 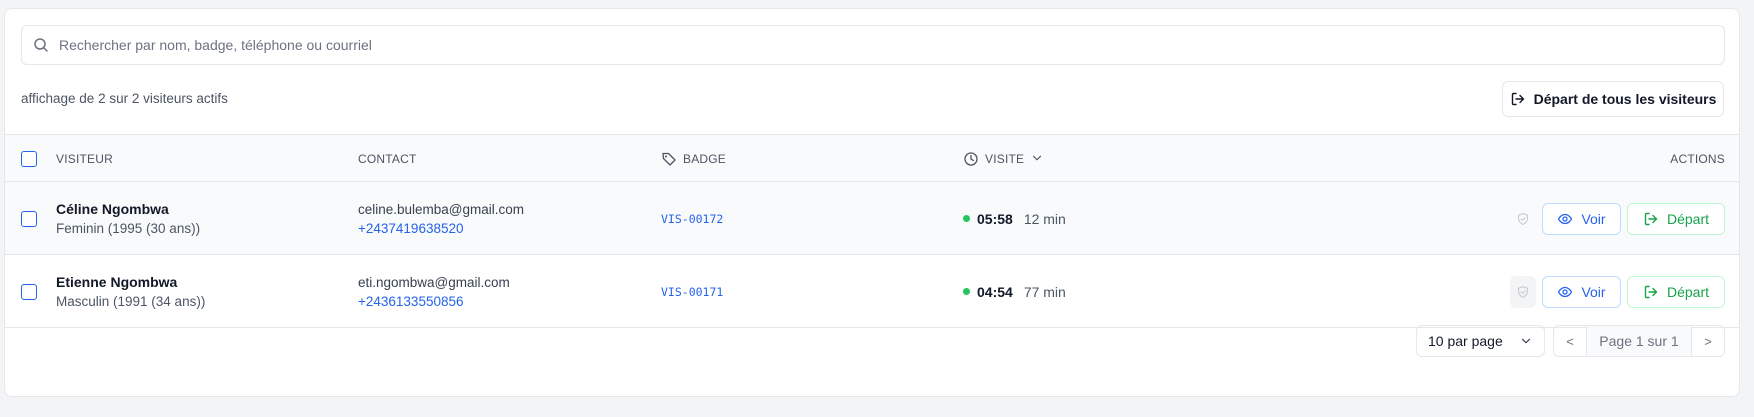 I want to click on search-bar, so click(x=873, y=45).